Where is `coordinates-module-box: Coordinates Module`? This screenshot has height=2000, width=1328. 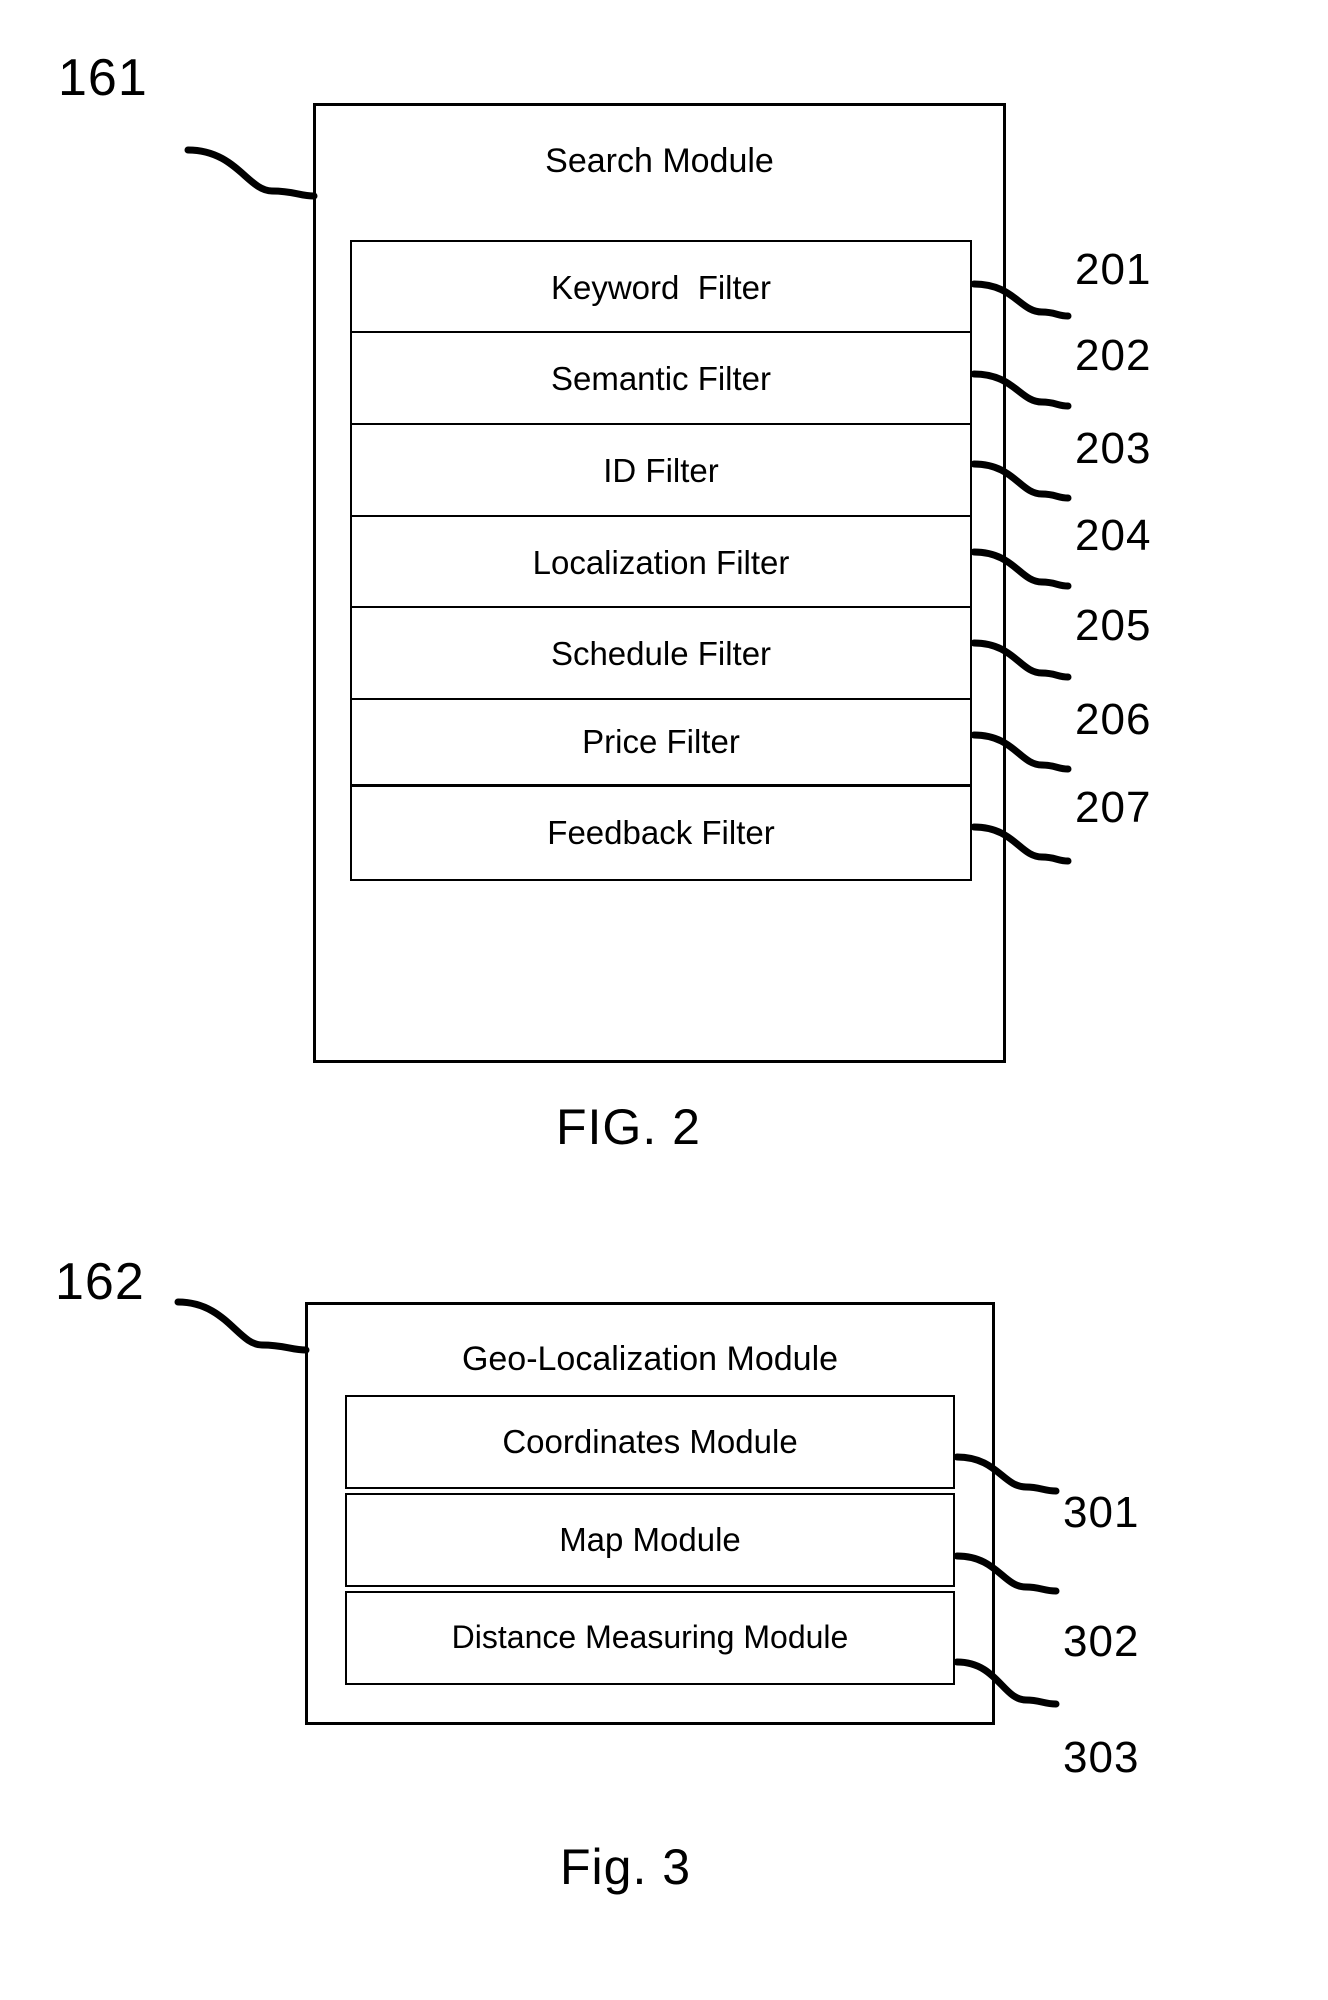 coordinates-module-box: Coordinates Module is located at coordinates (650, 1442).